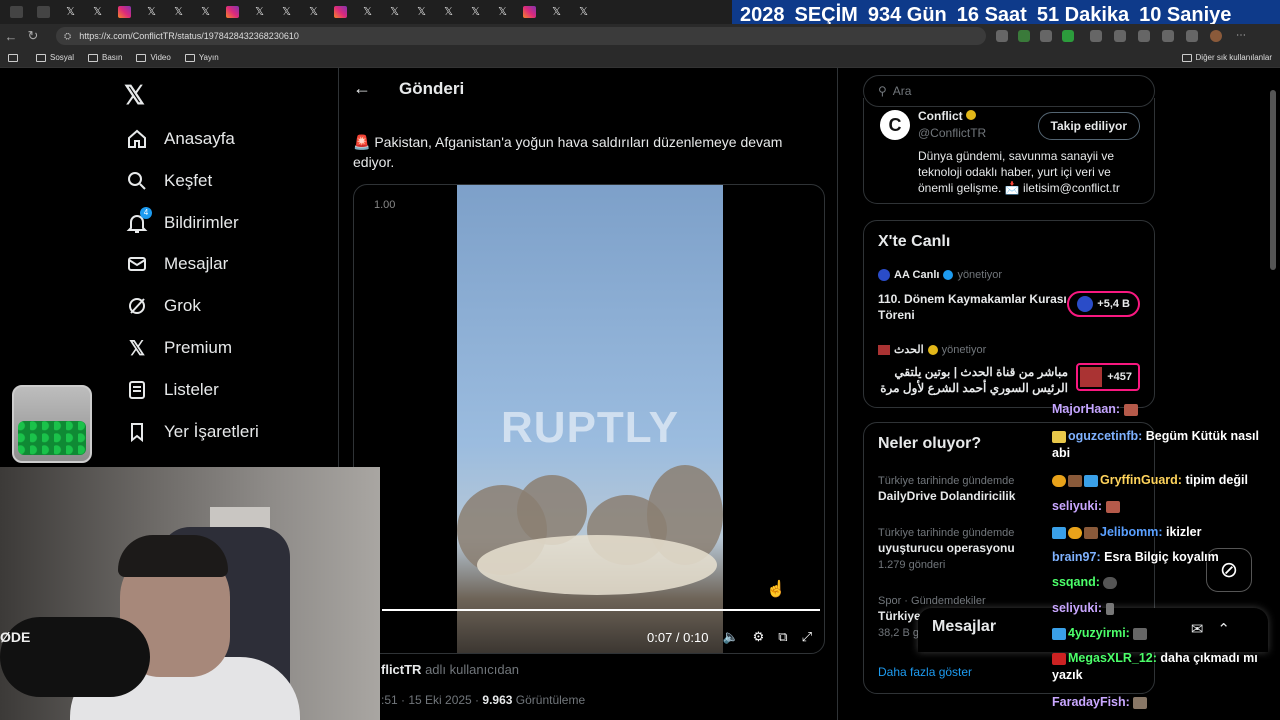 The width and height of the screenshot is (1280, 720). What do you see at coordinates (138, 221) in the screenshot?
I see `bell-icon: 4` at bounding box center [138, 221].